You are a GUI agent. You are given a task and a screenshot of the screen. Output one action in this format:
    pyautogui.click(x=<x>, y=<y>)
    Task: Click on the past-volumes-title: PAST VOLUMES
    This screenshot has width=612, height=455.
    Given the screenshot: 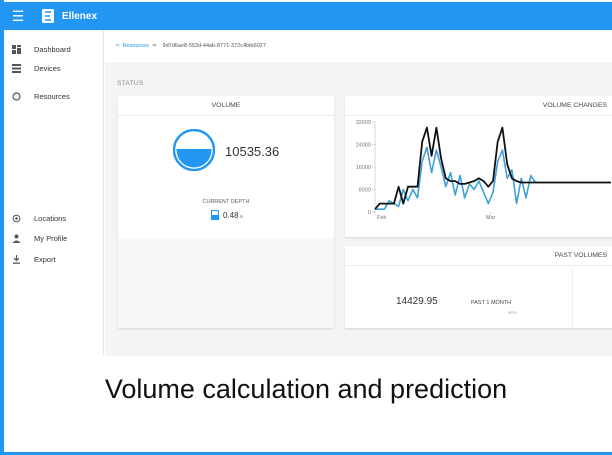 What is the action you would take?
    pyautogui.click(x=478, y=256)
    